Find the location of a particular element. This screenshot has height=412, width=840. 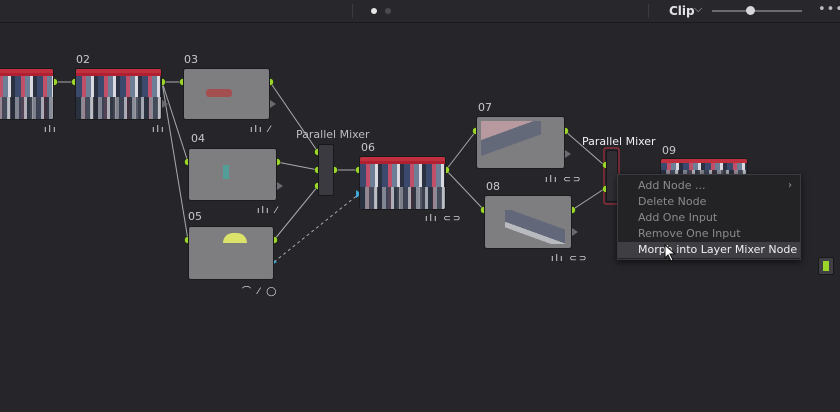

node-number: 08 is located at coordinates (493, 186).